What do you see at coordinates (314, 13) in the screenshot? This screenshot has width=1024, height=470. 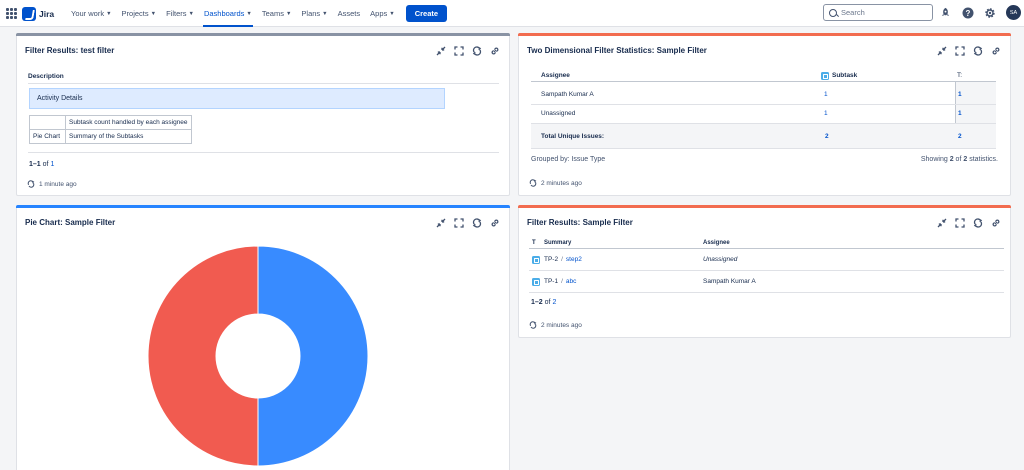 I see `nav-plans: Plans ▼` at bounding box center [314, 13].